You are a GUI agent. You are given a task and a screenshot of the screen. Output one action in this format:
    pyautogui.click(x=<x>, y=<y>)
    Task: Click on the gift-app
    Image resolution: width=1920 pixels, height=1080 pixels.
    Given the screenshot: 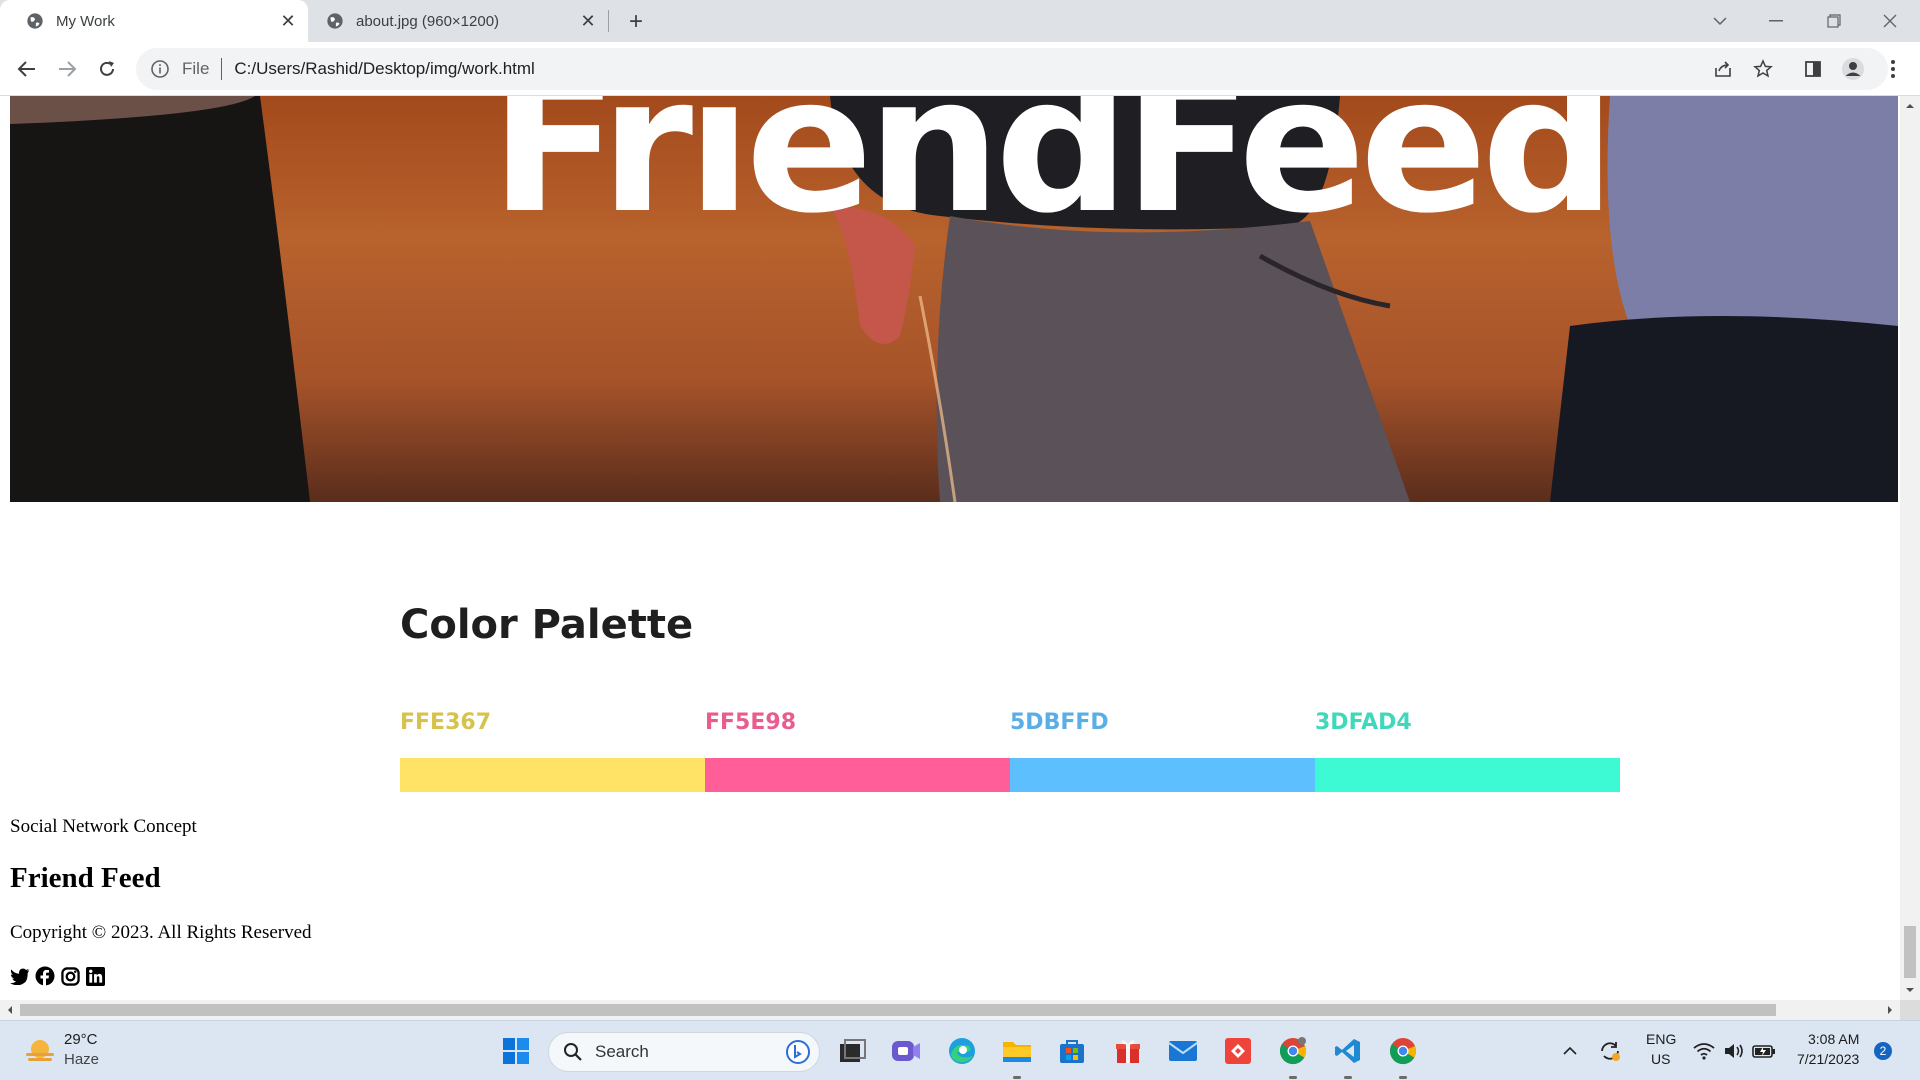 What is the action you would take?
    pyautogui.click(x=1128, y=1051)
    